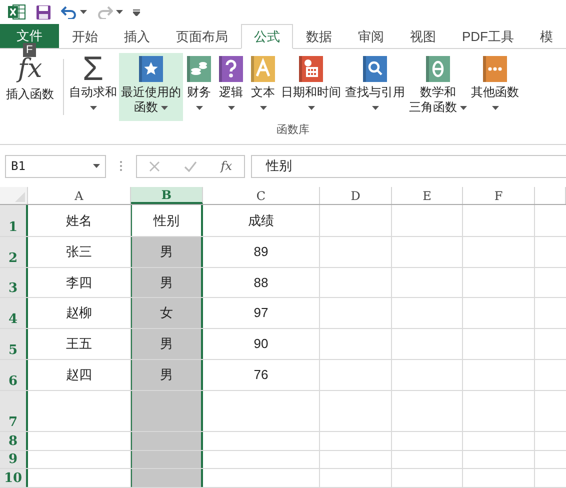 This screenshot has width=566, height=488. Describe the element at coordinates (488, 36) in the screenshot. I see `ribbon-tab: PDF工具` at that location.